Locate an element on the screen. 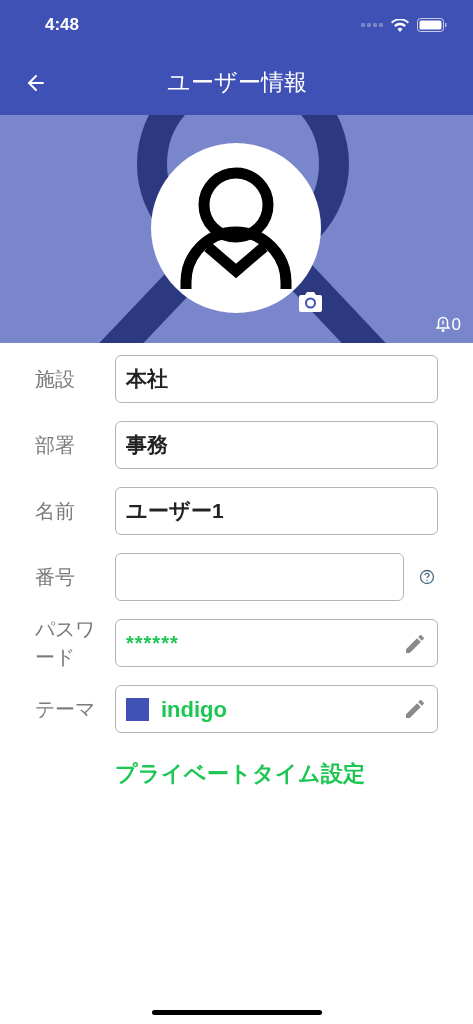  battery-icon is located at coordinates (432, 25).